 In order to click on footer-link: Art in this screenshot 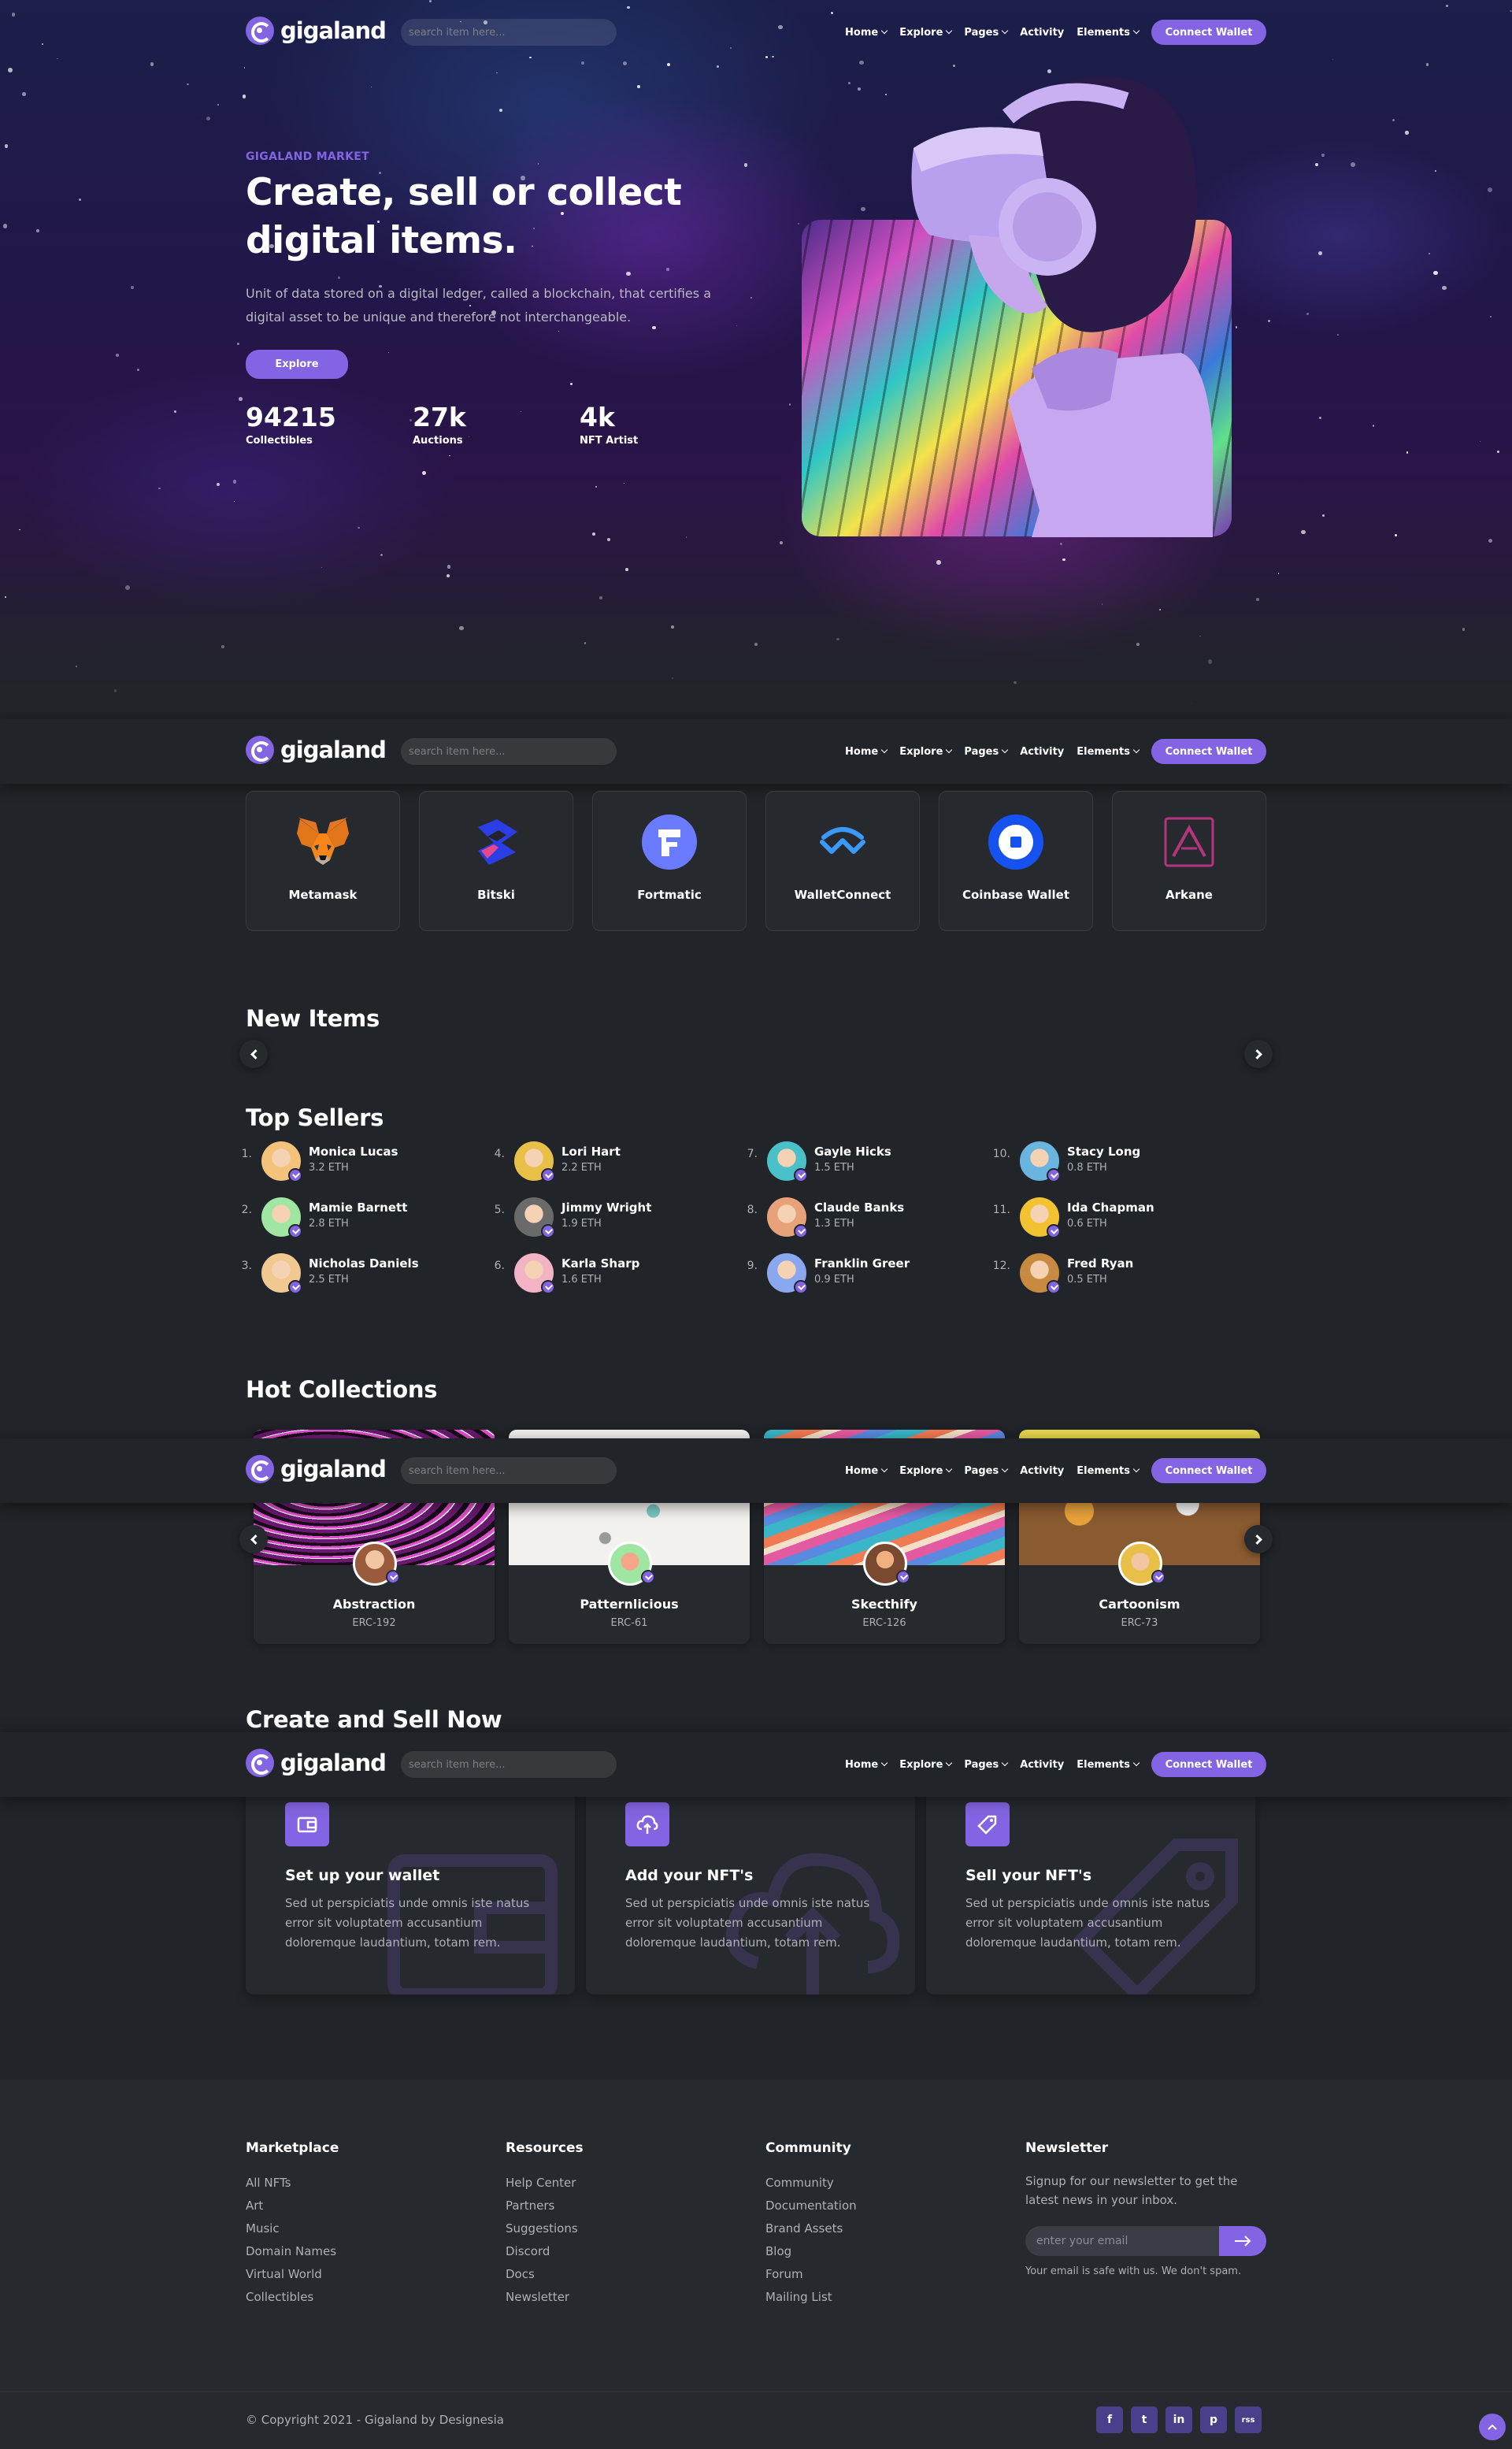, I will do `click(292, 2206)`.